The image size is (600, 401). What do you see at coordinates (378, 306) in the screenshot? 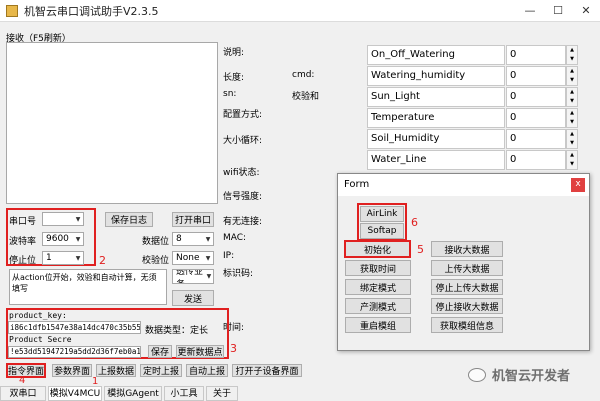
I see `factory-mode-button: 产测模式` at bounding box center [378, 306].